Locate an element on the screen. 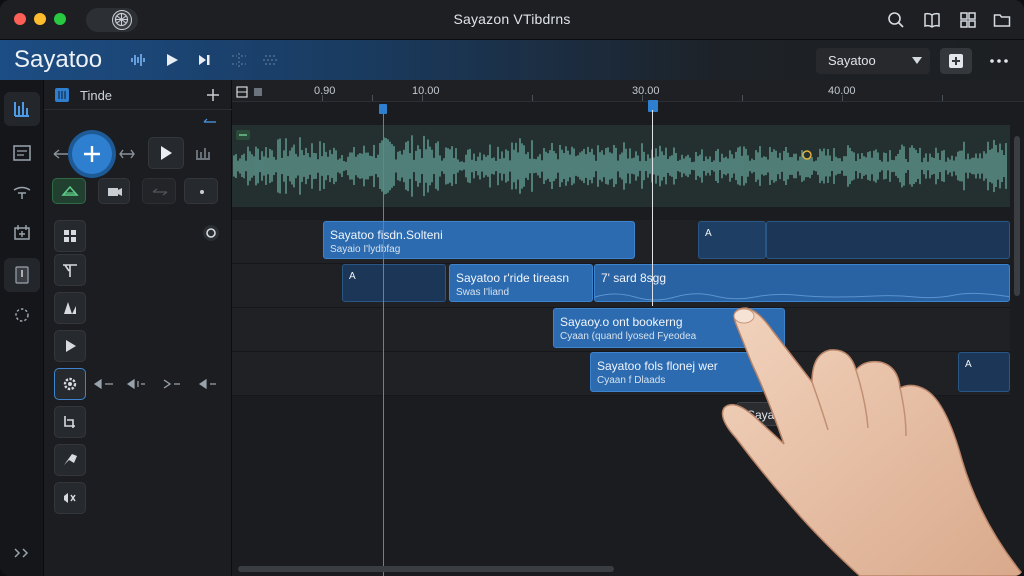 Image resolution: width=1024 pixels, height=576 pixels. audio-track is located at coordinates (621, 166).